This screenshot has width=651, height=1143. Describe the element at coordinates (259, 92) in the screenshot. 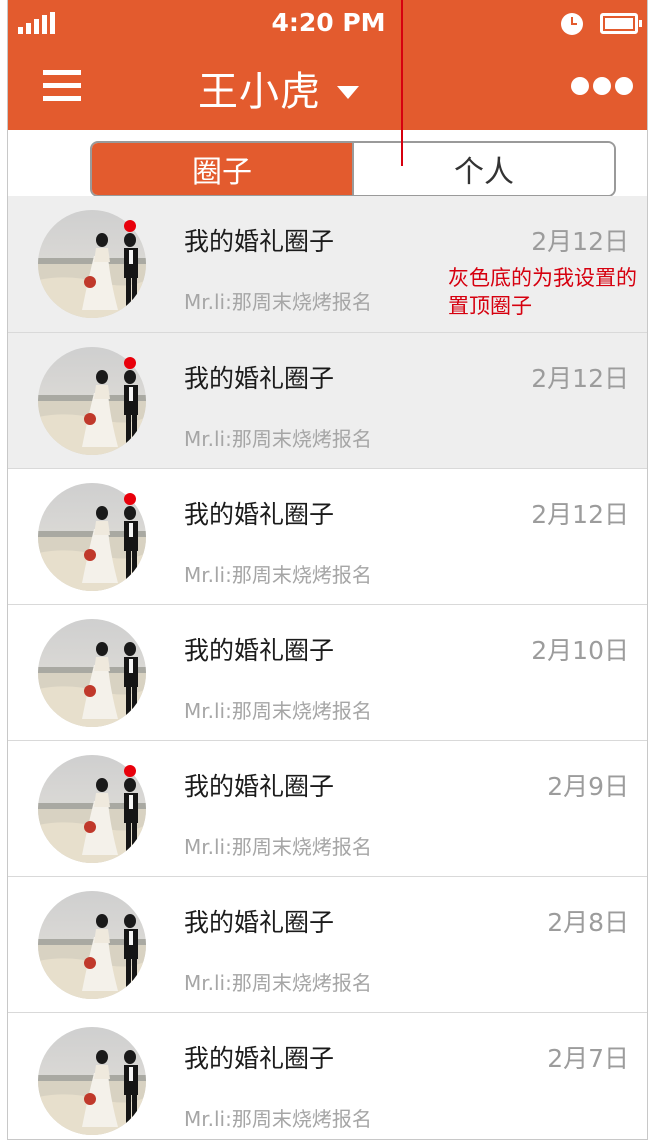

I see `page-title: 王小虎` at that location.